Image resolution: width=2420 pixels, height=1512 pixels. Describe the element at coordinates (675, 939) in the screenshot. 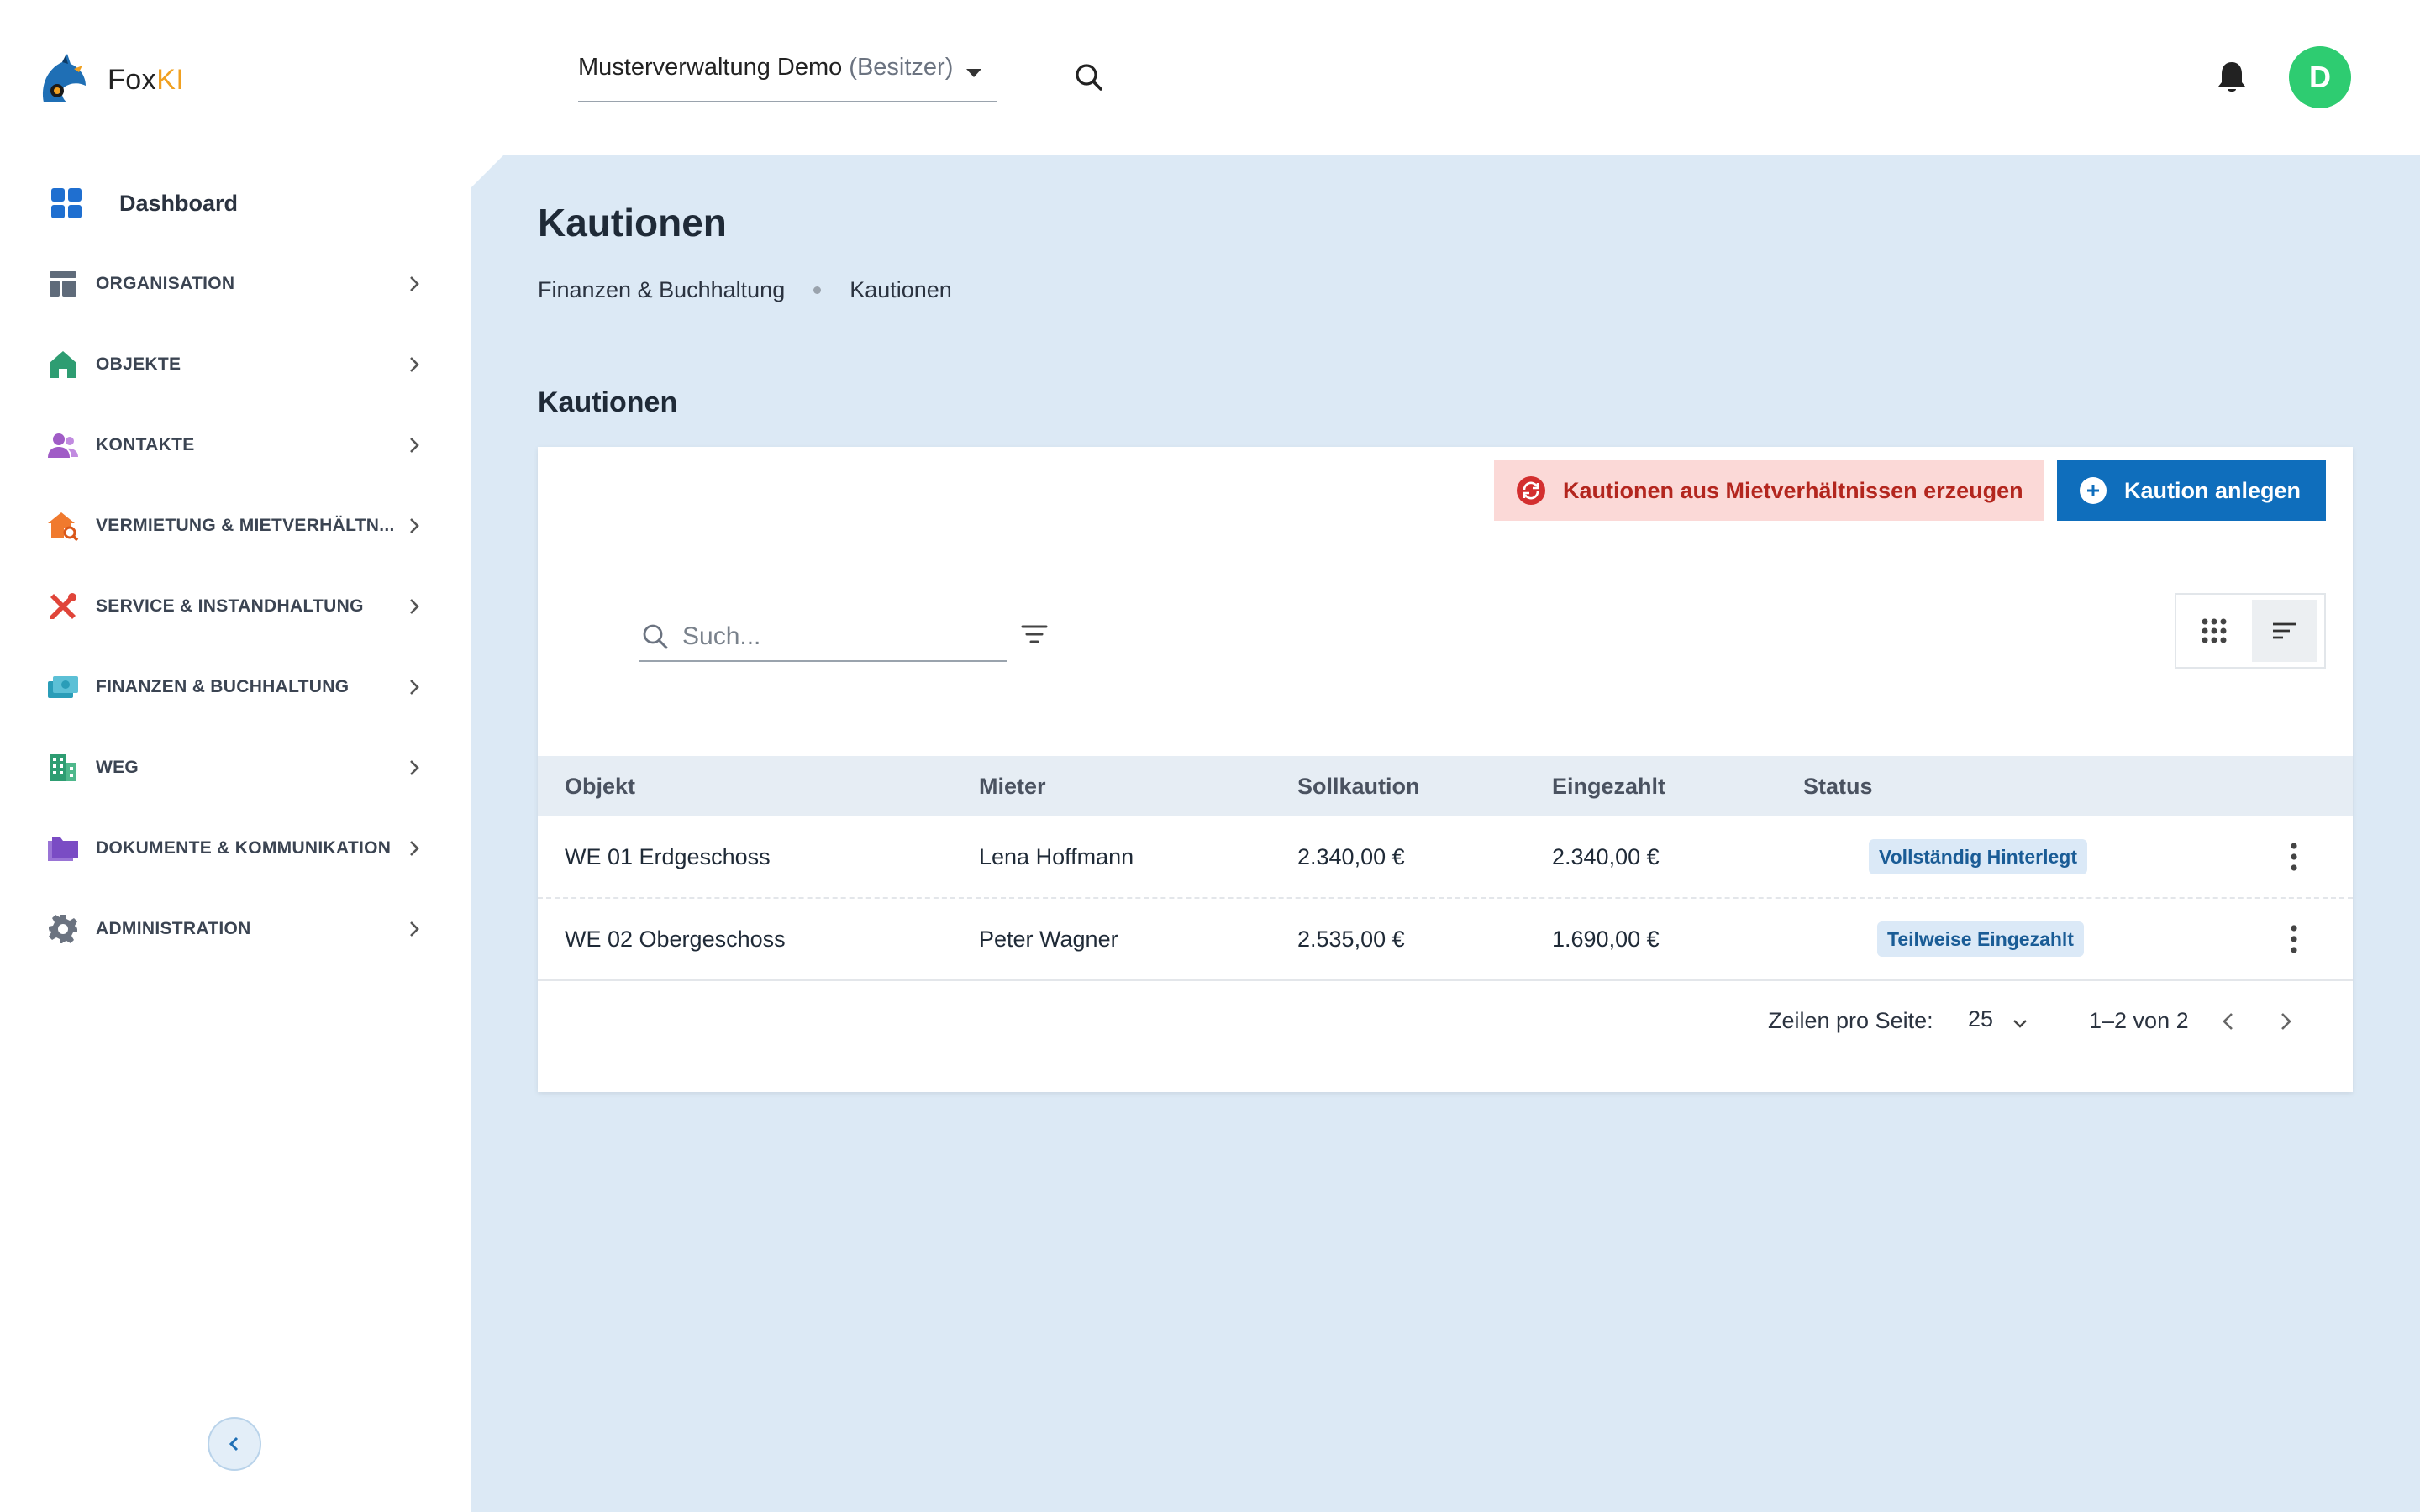

I see `cell-objekt: WE 02 Obergeschoss` at that location.